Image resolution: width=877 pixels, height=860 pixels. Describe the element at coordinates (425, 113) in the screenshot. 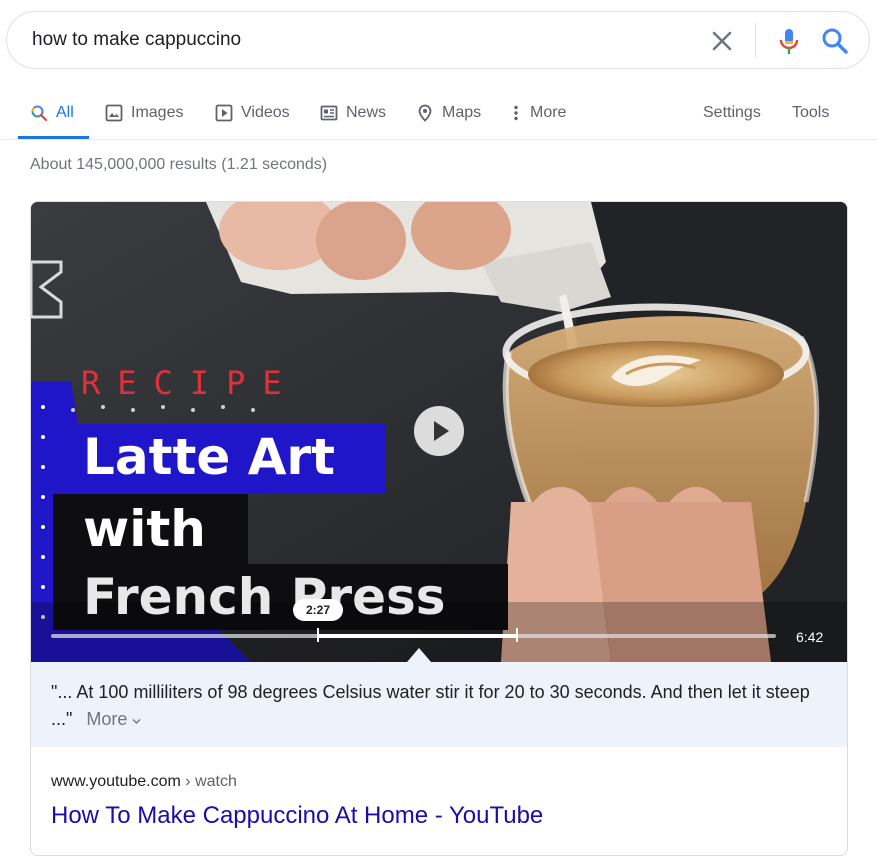

I see `map-pin-icon` at that location.